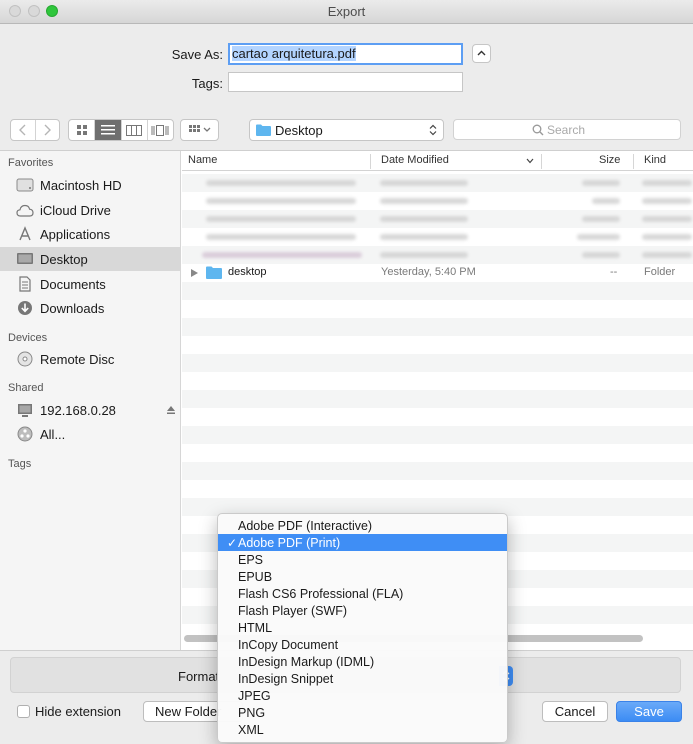  What do you see at coordinates (75, 210) in the screenshot?
I see `sidebar-item-label: iCloud Drive` at bounding box center [75, 210].